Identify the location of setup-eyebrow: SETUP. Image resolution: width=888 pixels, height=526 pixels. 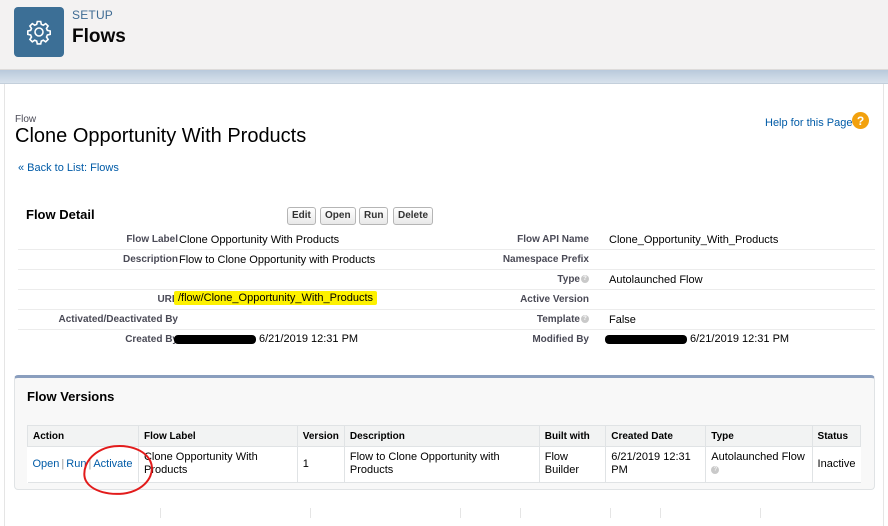
(93, 15).